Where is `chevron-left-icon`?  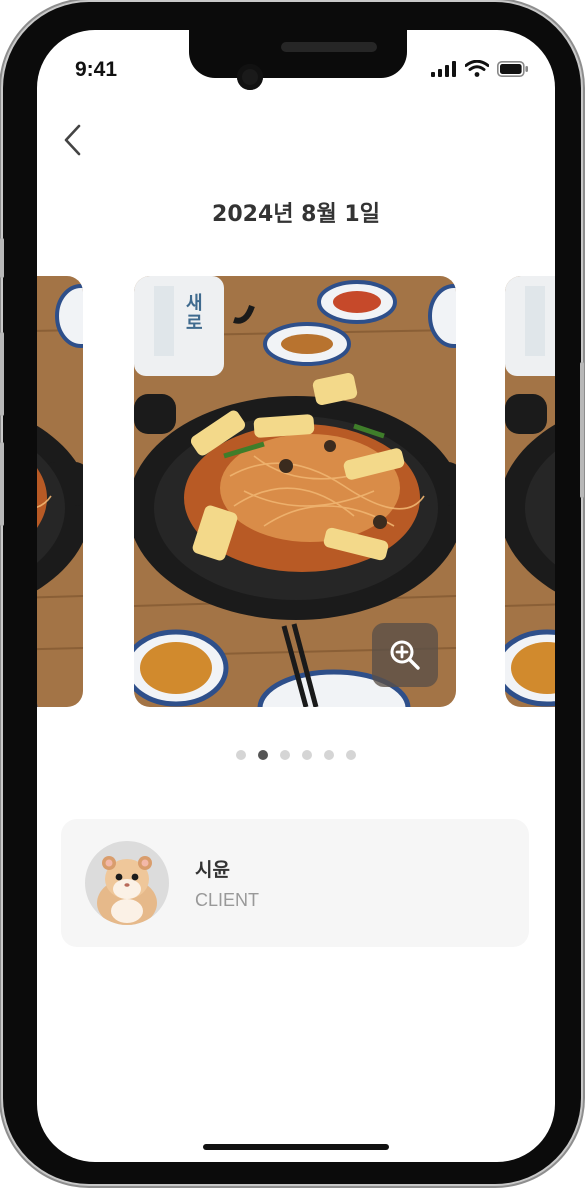 chevron-left-icon is located at coordinates (72, 140).